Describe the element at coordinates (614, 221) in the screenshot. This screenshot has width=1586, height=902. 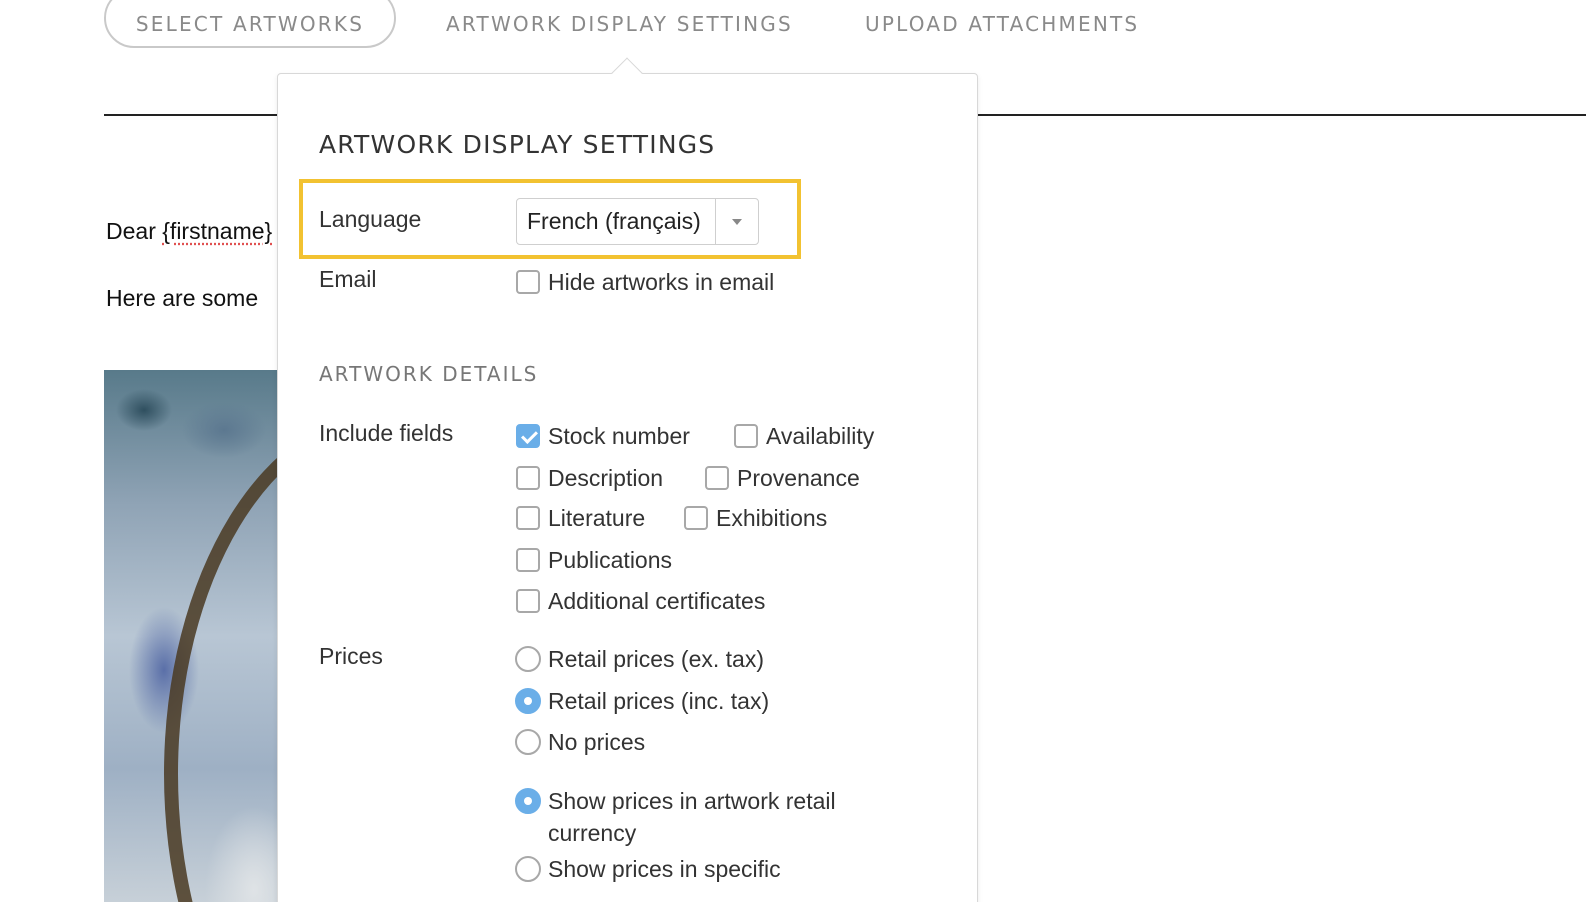
I see `language-select-value: French (français)` at that location.